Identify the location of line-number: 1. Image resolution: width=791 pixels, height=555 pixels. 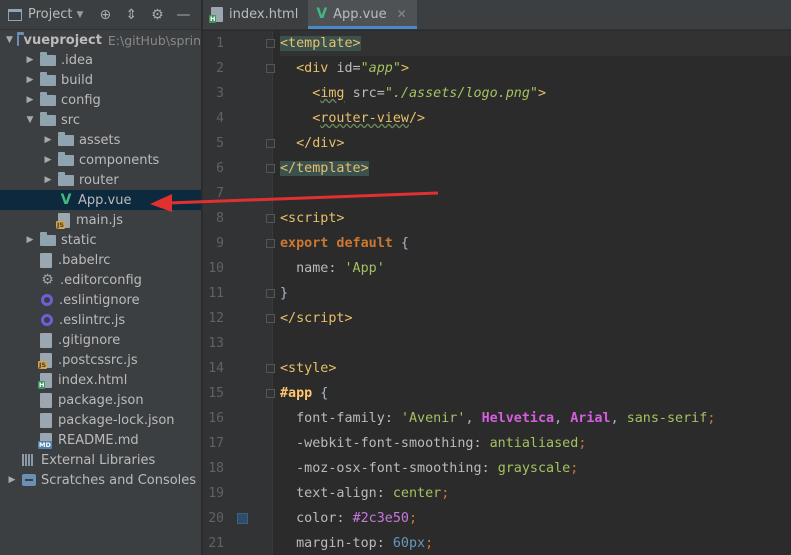
(239, 43).